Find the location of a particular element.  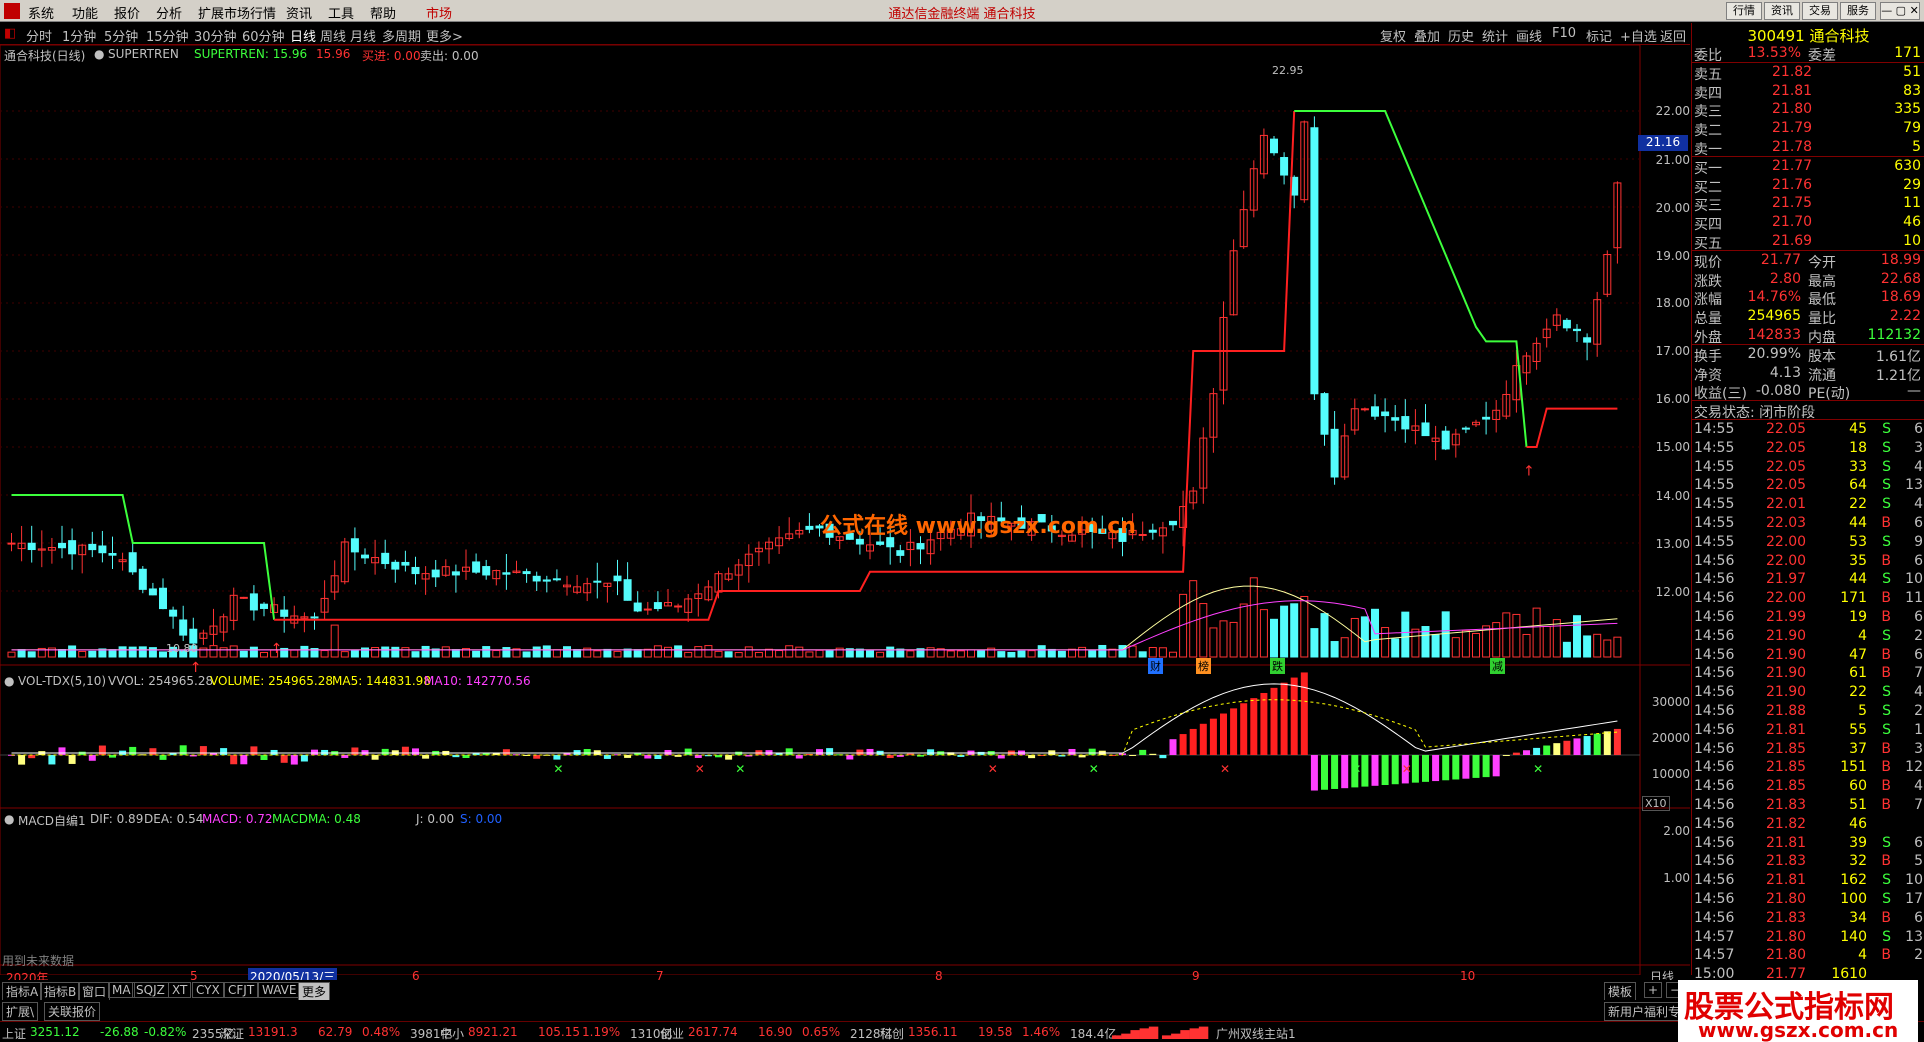

news-mode-button: 资讯 is located at coordinates (1782, 11).